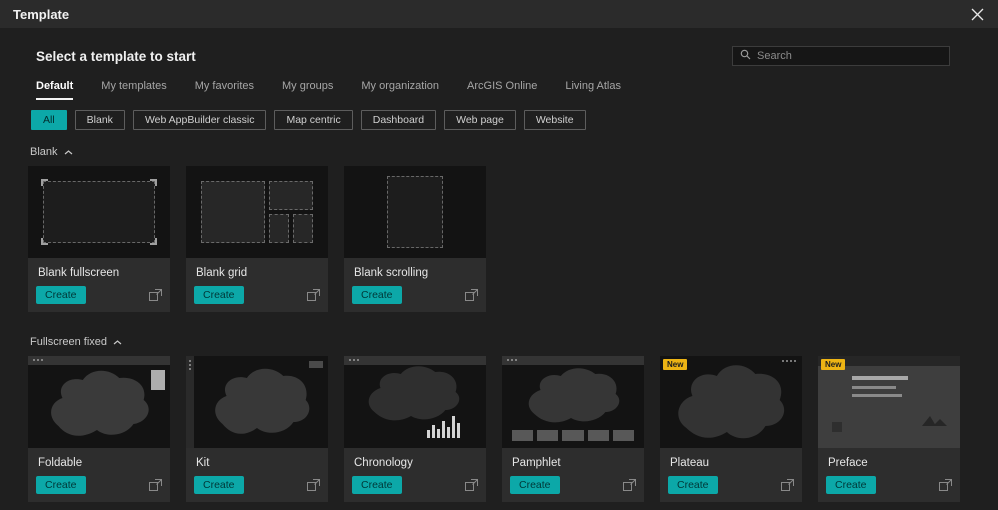 The image size is (998, 510). What do you see at coordinates (69, 342) in the screenshot?
I see `section-title: Fullscreen fixed` at bounding box center [69, 342].